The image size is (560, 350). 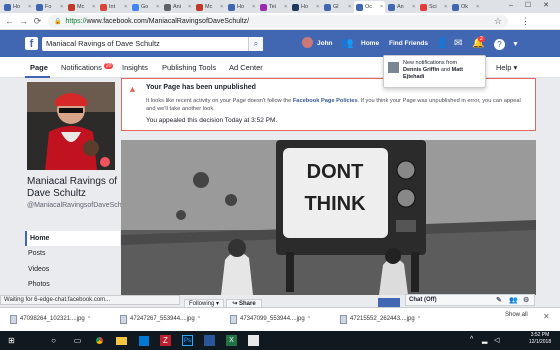 I want to click on excel-icon: X, so click(x=231, y=340).